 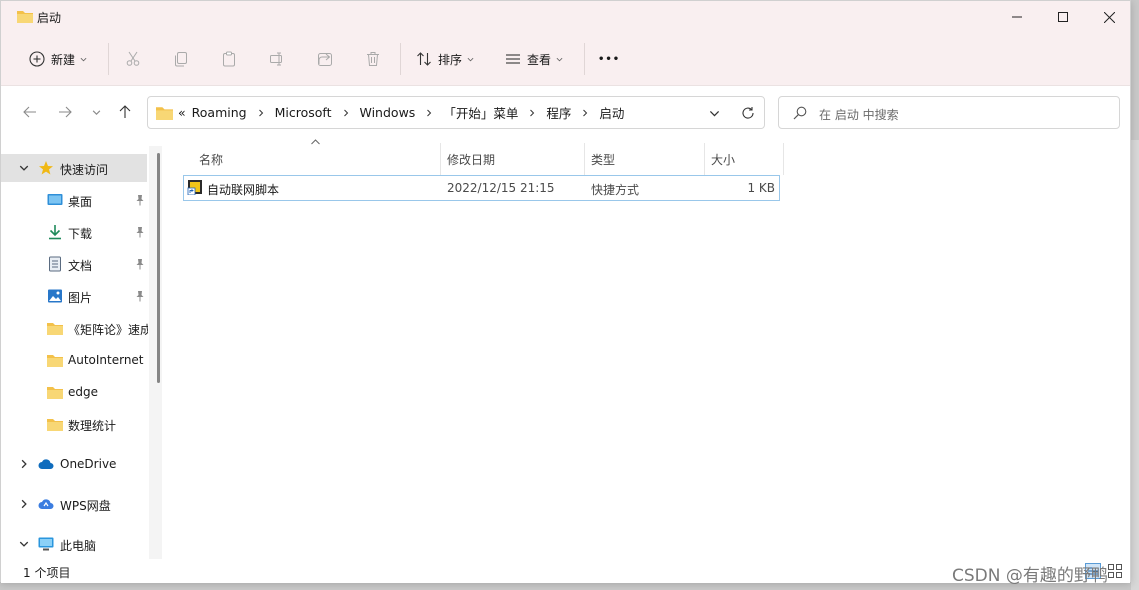 What do you see at coordinates (800, 113) in the screenshot?
I see `search-icon` at bounding box center [800, 113].